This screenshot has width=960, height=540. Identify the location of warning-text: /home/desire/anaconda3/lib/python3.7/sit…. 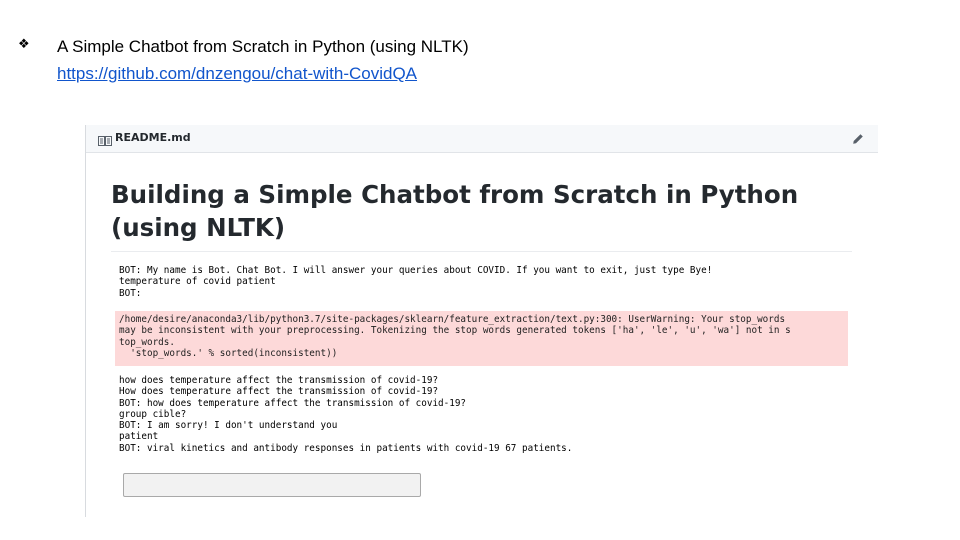
(455, 336).